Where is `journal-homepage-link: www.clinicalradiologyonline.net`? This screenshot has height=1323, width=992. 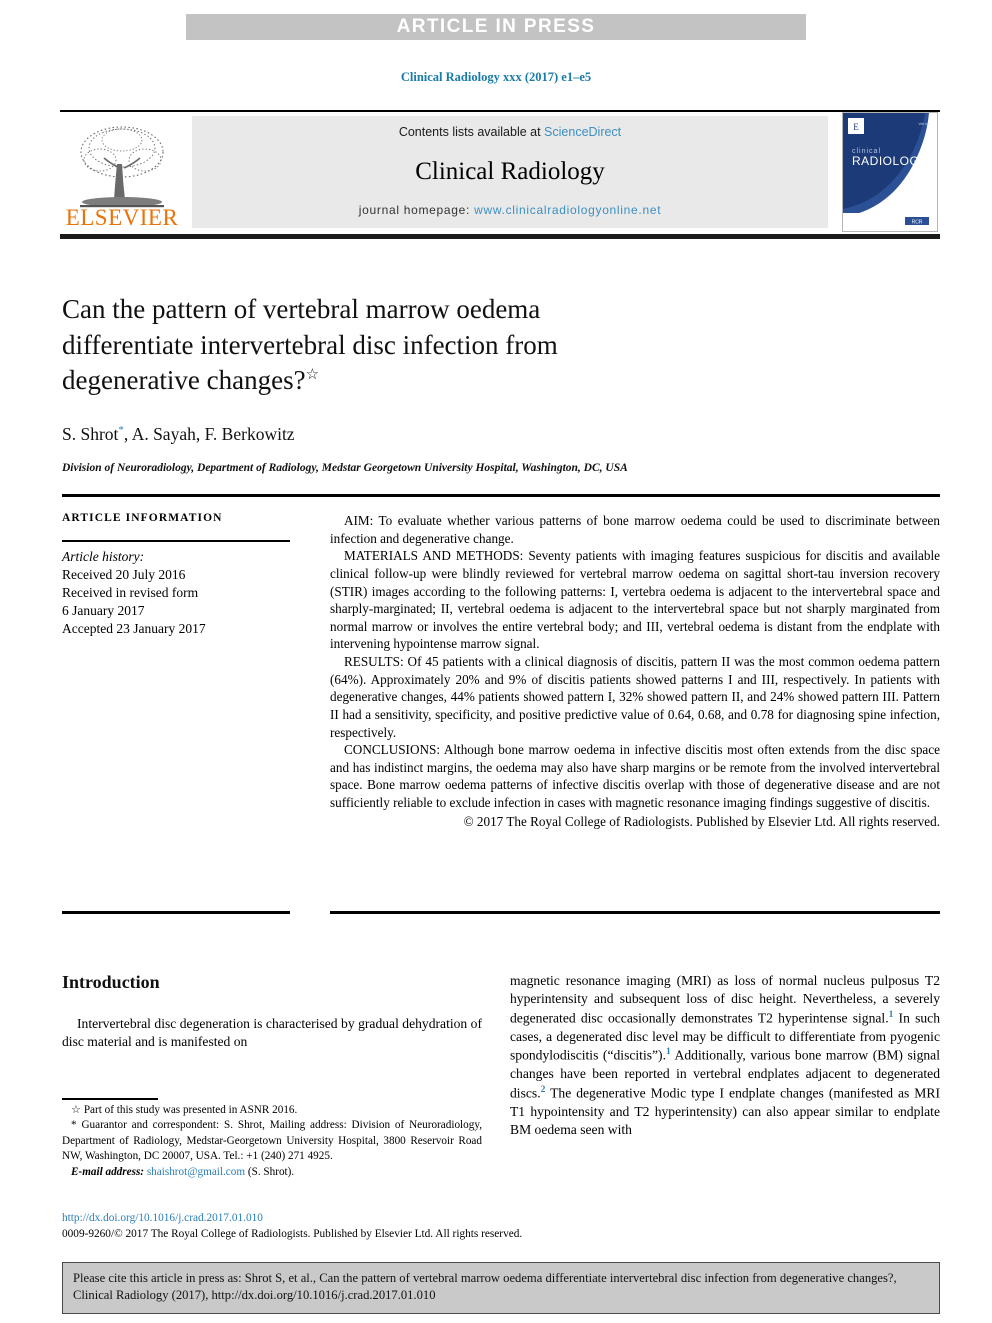
journal-homepage-link: www.clinicalradiologyonline.net is located at coordinates (567, 210).